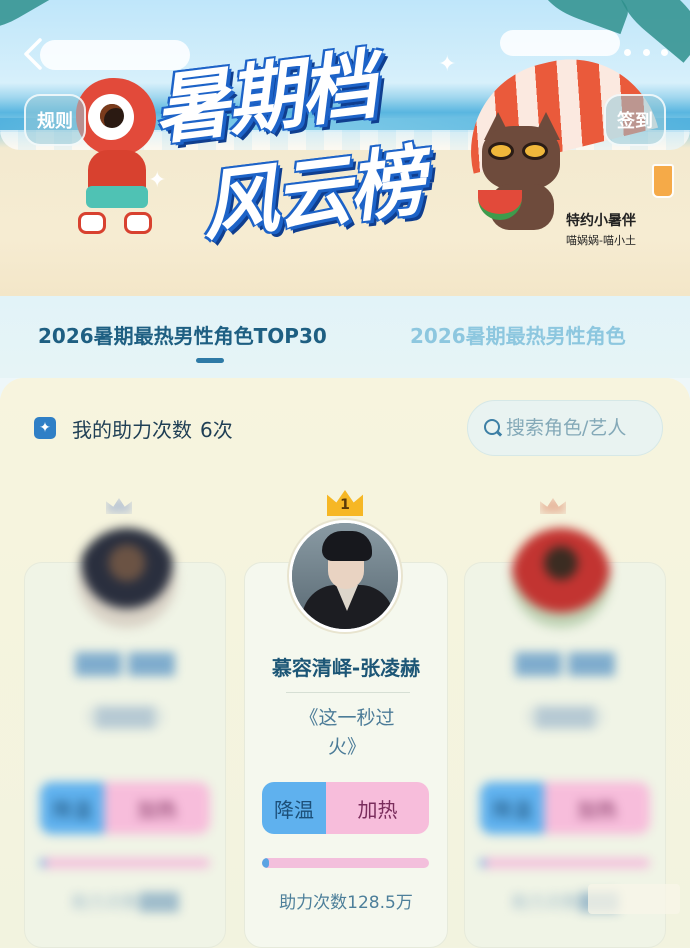 Image resolution: width=690 pixels, height=948 pixels. Describe the element at coordinates (347, 732) in the screenshot. I see `work-title: 《这一秒过火》` at that location.